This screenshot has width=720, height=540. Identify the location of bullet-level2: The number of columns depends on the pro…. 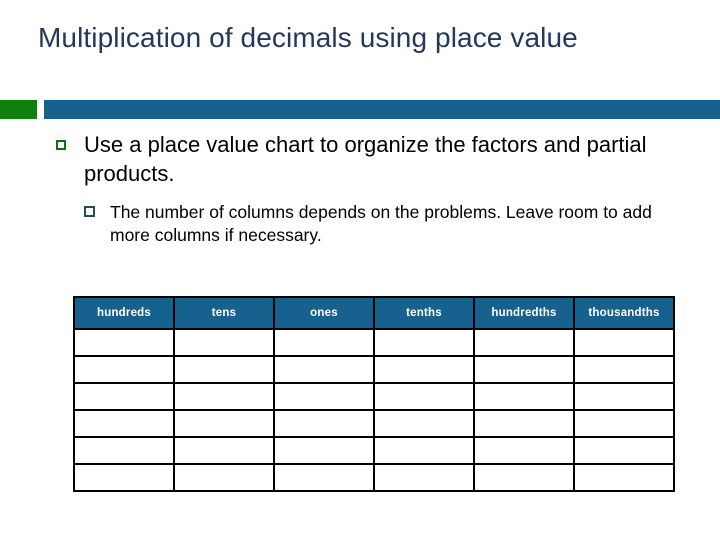
(360, 224).